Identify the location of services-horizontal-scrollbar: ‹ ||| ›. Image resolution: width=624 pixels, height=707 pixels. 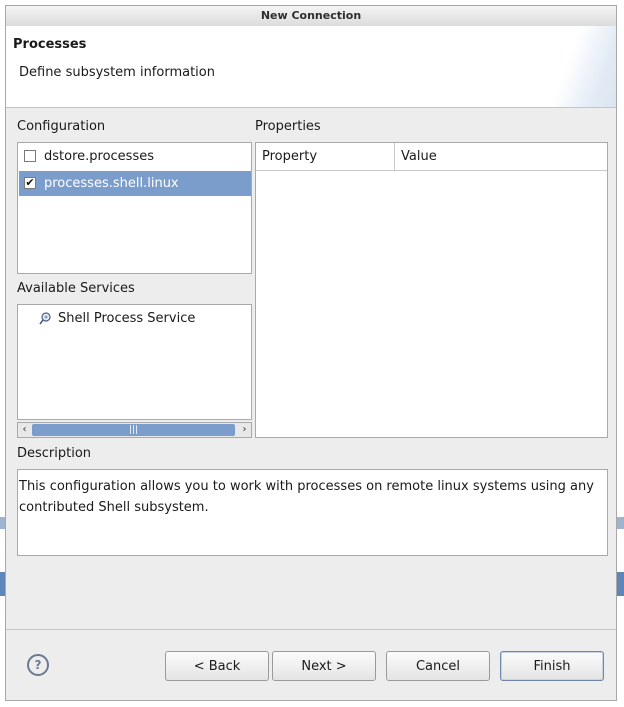
(134, 430).